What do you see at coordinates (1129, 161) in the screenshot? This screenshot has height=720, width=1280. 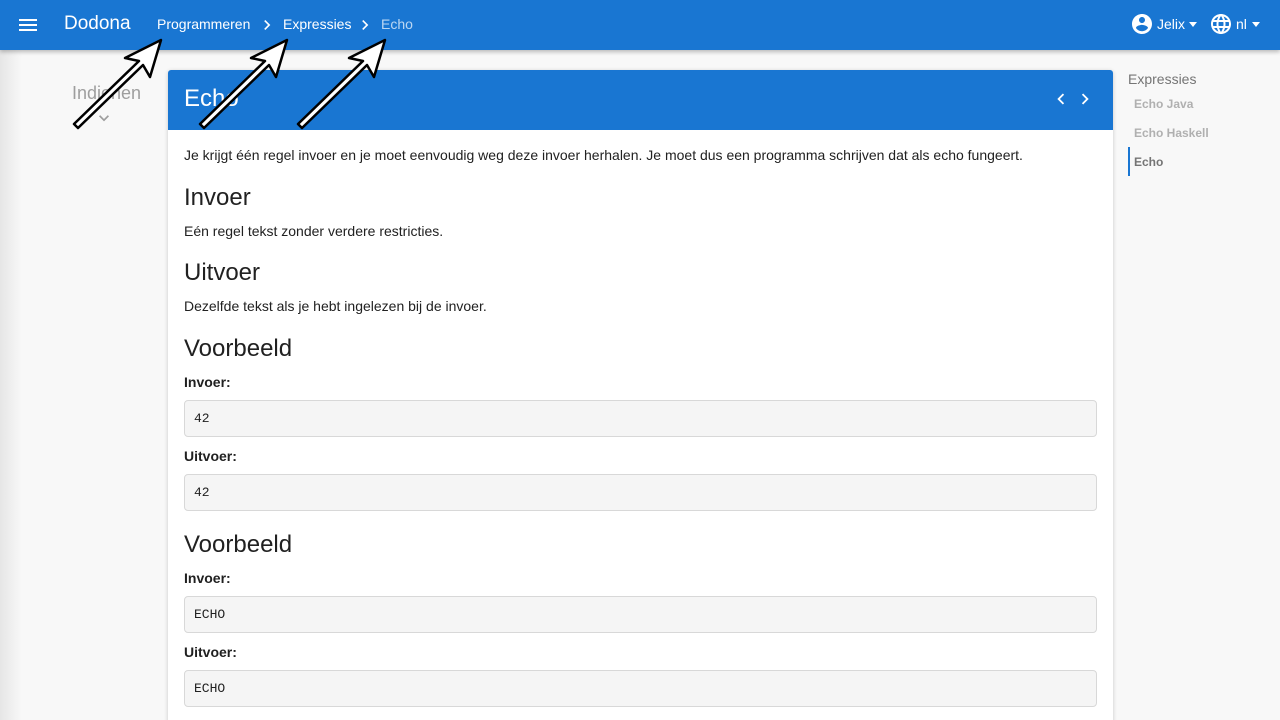 I see `active-indicator` at bounding box center [1129, 161].